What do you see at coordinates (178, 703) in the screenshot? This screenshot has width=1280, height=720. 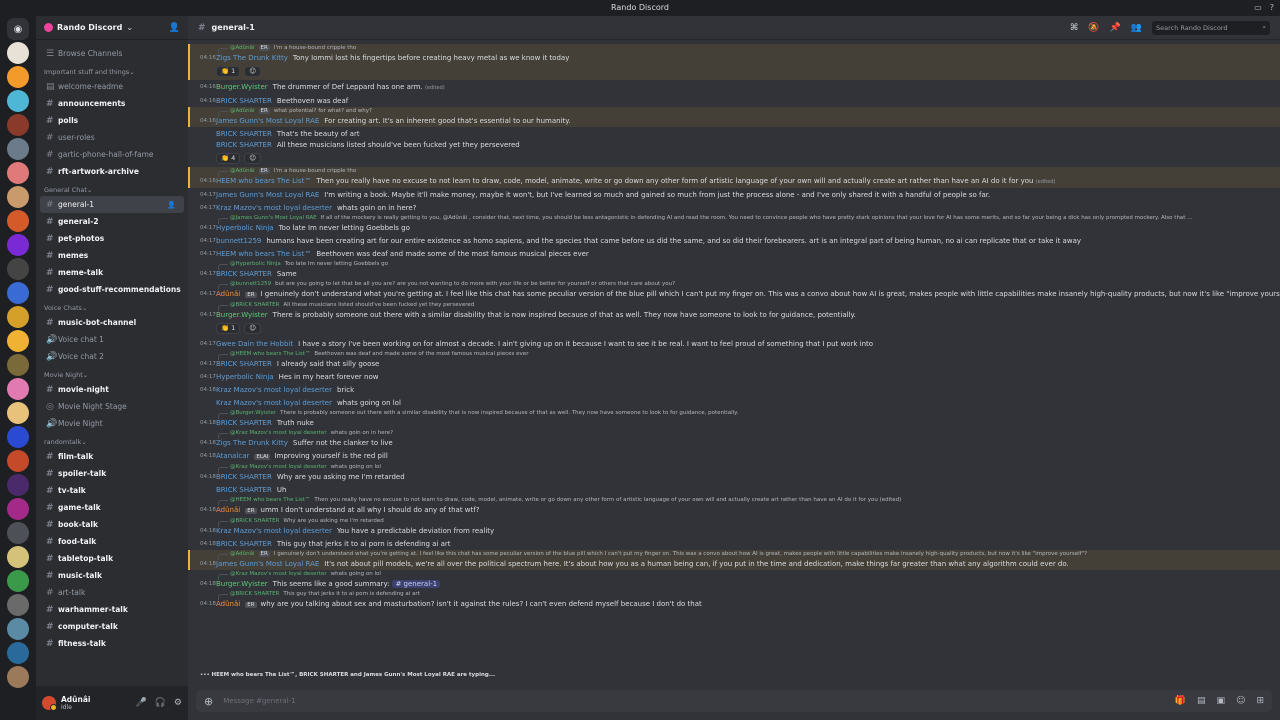 I see `settings-gear-icon: ⚙` at bounding box center [178, 703].